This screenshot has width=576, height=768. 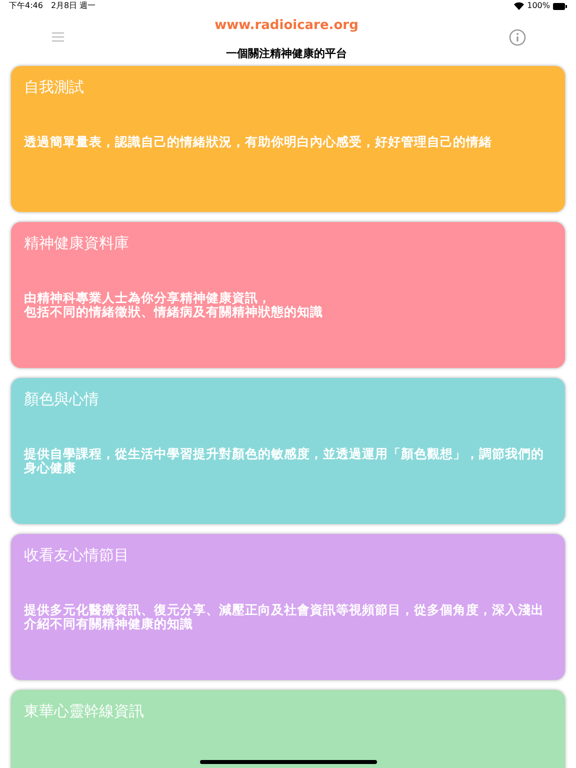 I want to click on website-url: www.radioicare.org, so click(x=286, y=26).